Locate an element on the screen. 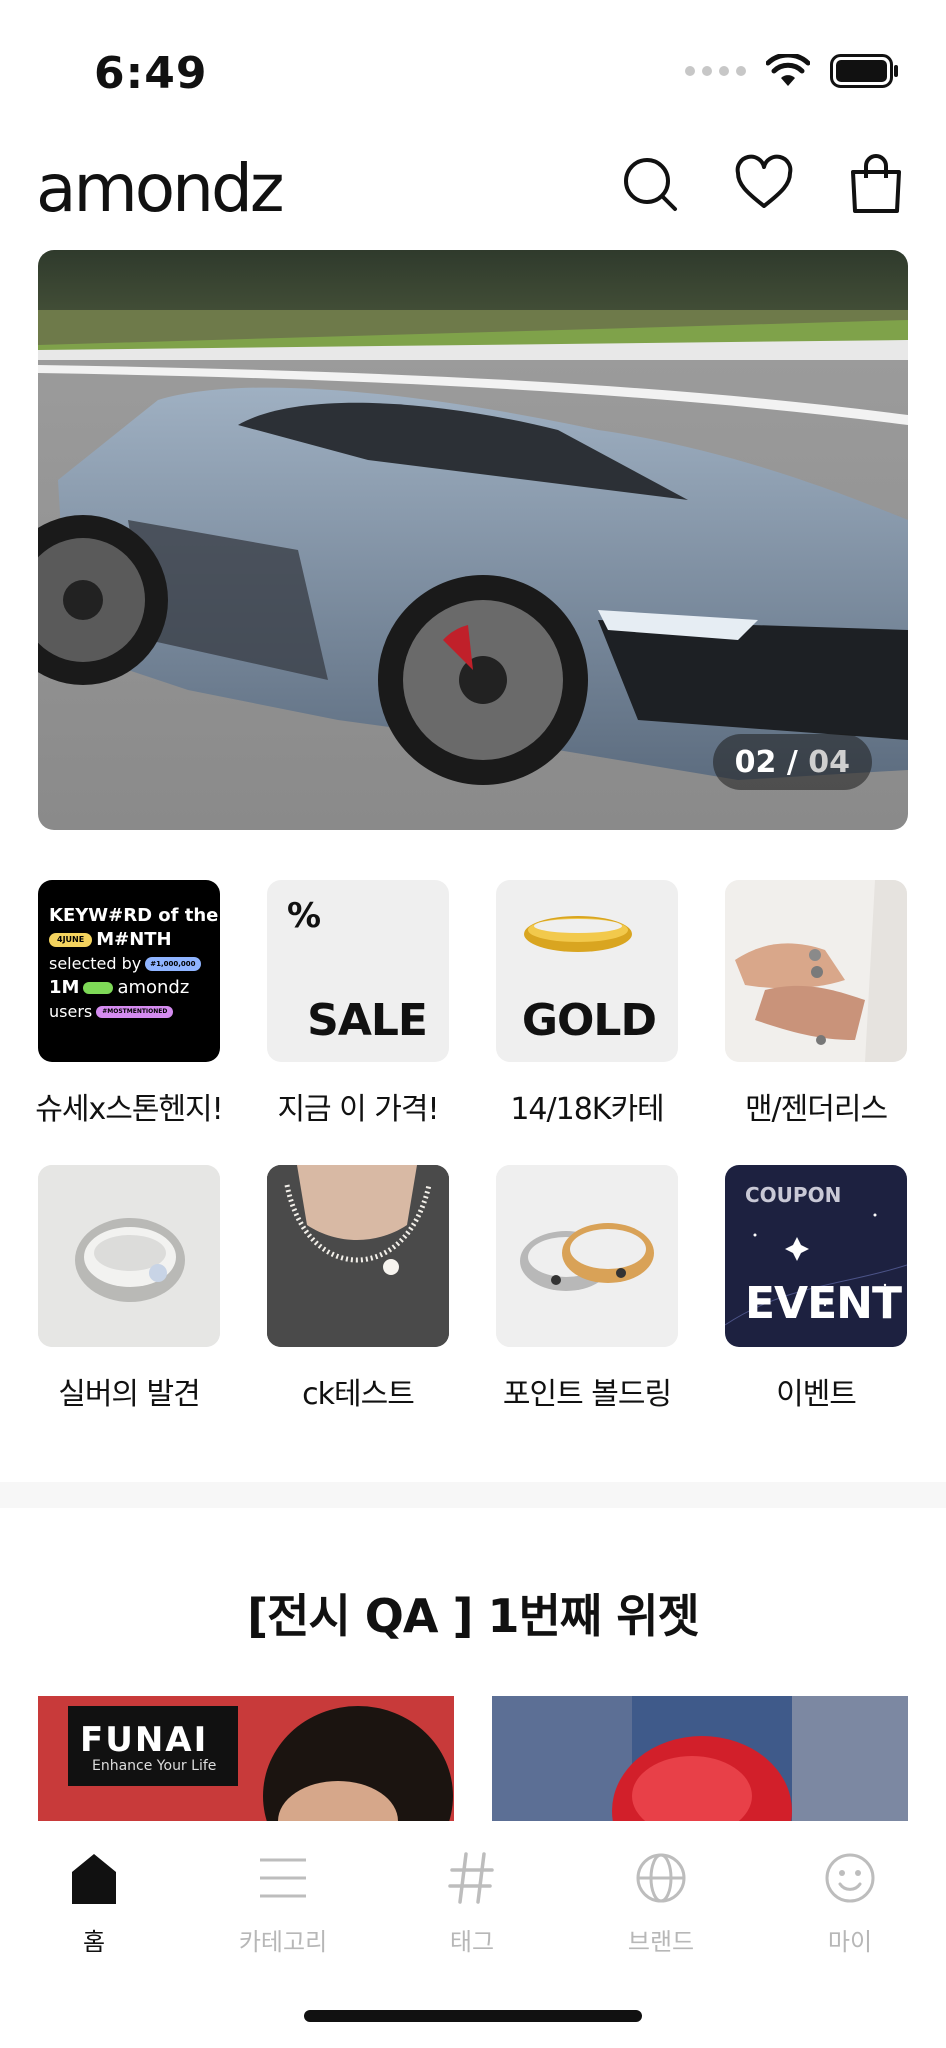 This screenshot has width=946, height=2048. keyword-chip-june: 4JUNE is located at coordinates (71, 940).